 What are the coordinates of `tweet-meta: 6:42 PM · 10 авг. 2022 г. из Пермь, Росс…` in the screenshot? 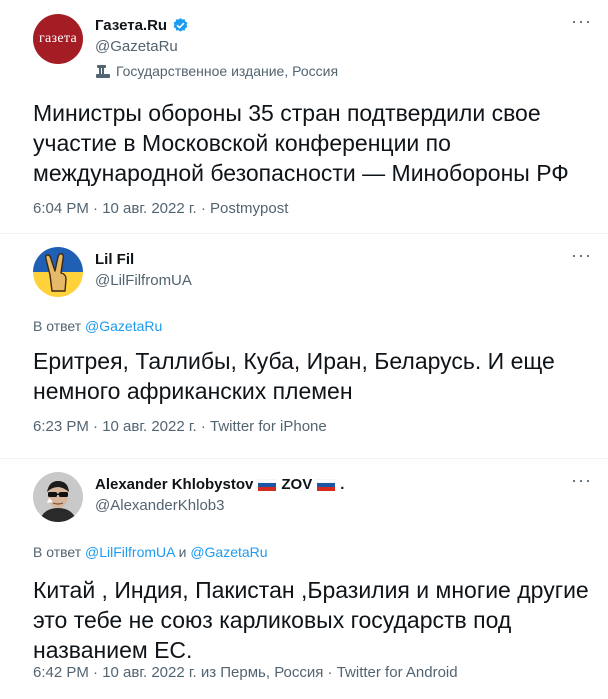 It's located at (245, 672).